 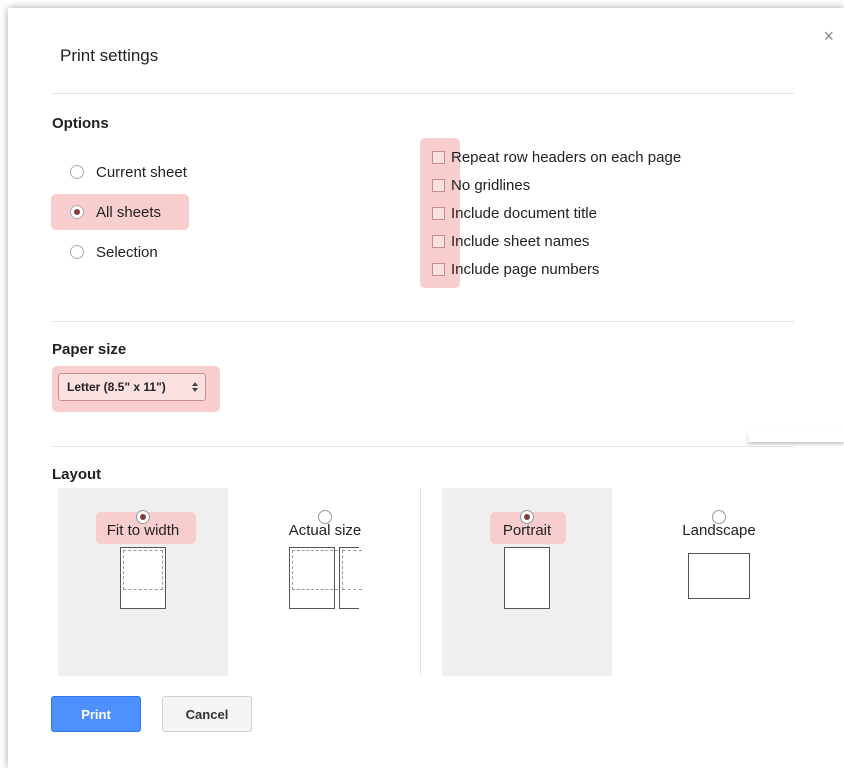 What do you see at coordinates (525, 269) in the screenshot?
I see `checkbox-label: Include page numbers` at bounding box center [525, 269].